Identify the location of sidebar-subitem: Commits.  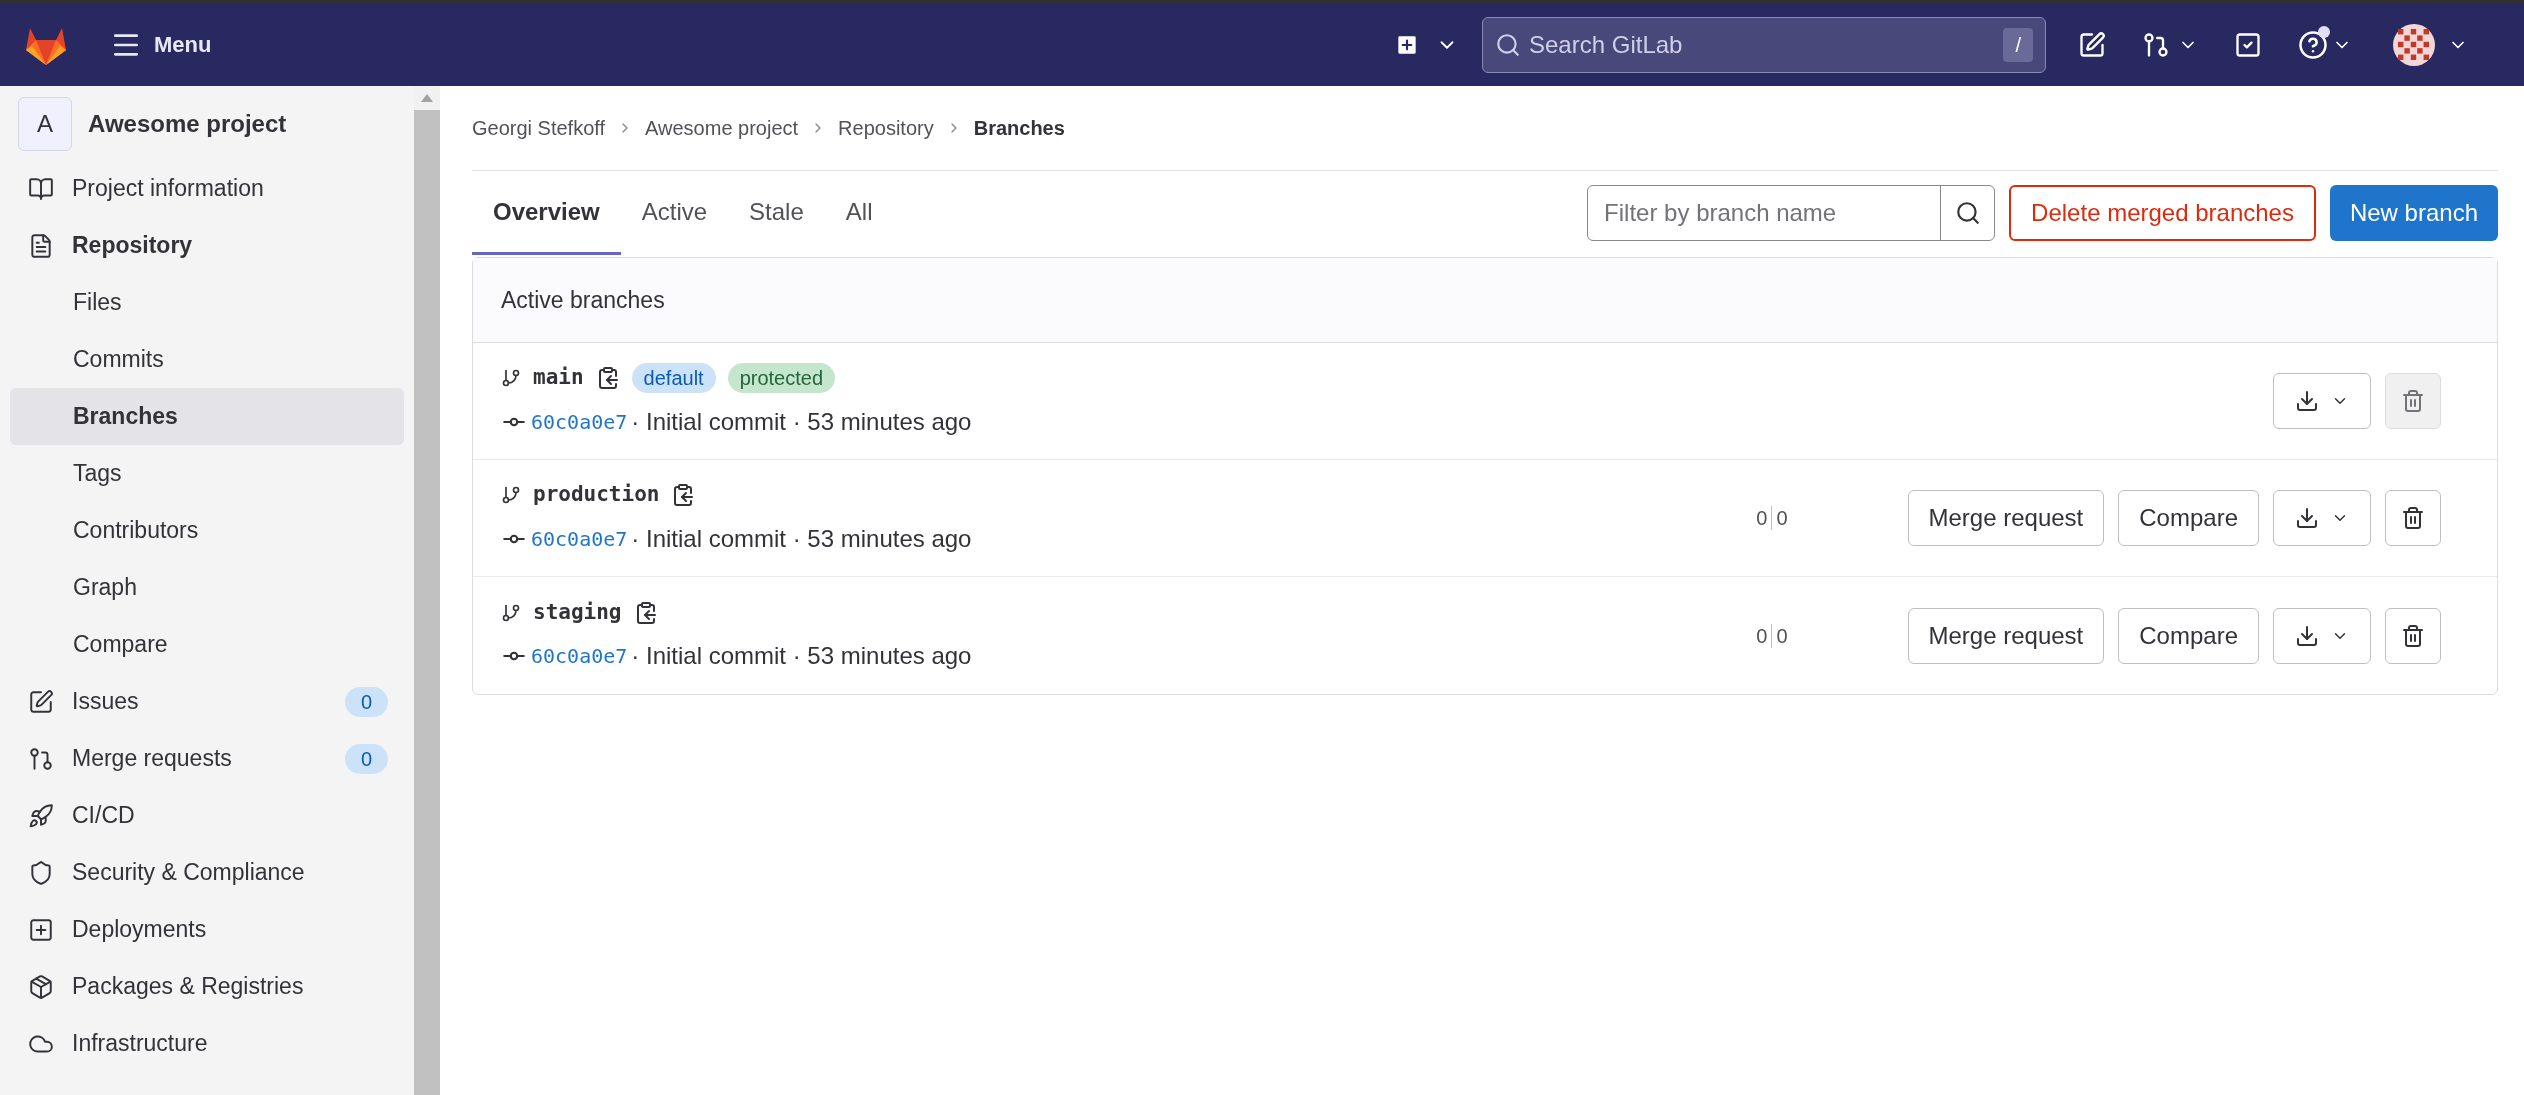
(207, 359).